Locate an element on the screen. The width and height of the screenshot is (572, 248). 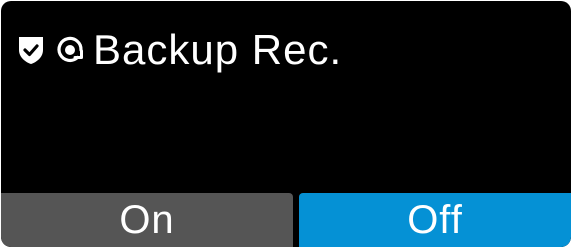
off-button-label: Off is located at coordinates (435, 219).